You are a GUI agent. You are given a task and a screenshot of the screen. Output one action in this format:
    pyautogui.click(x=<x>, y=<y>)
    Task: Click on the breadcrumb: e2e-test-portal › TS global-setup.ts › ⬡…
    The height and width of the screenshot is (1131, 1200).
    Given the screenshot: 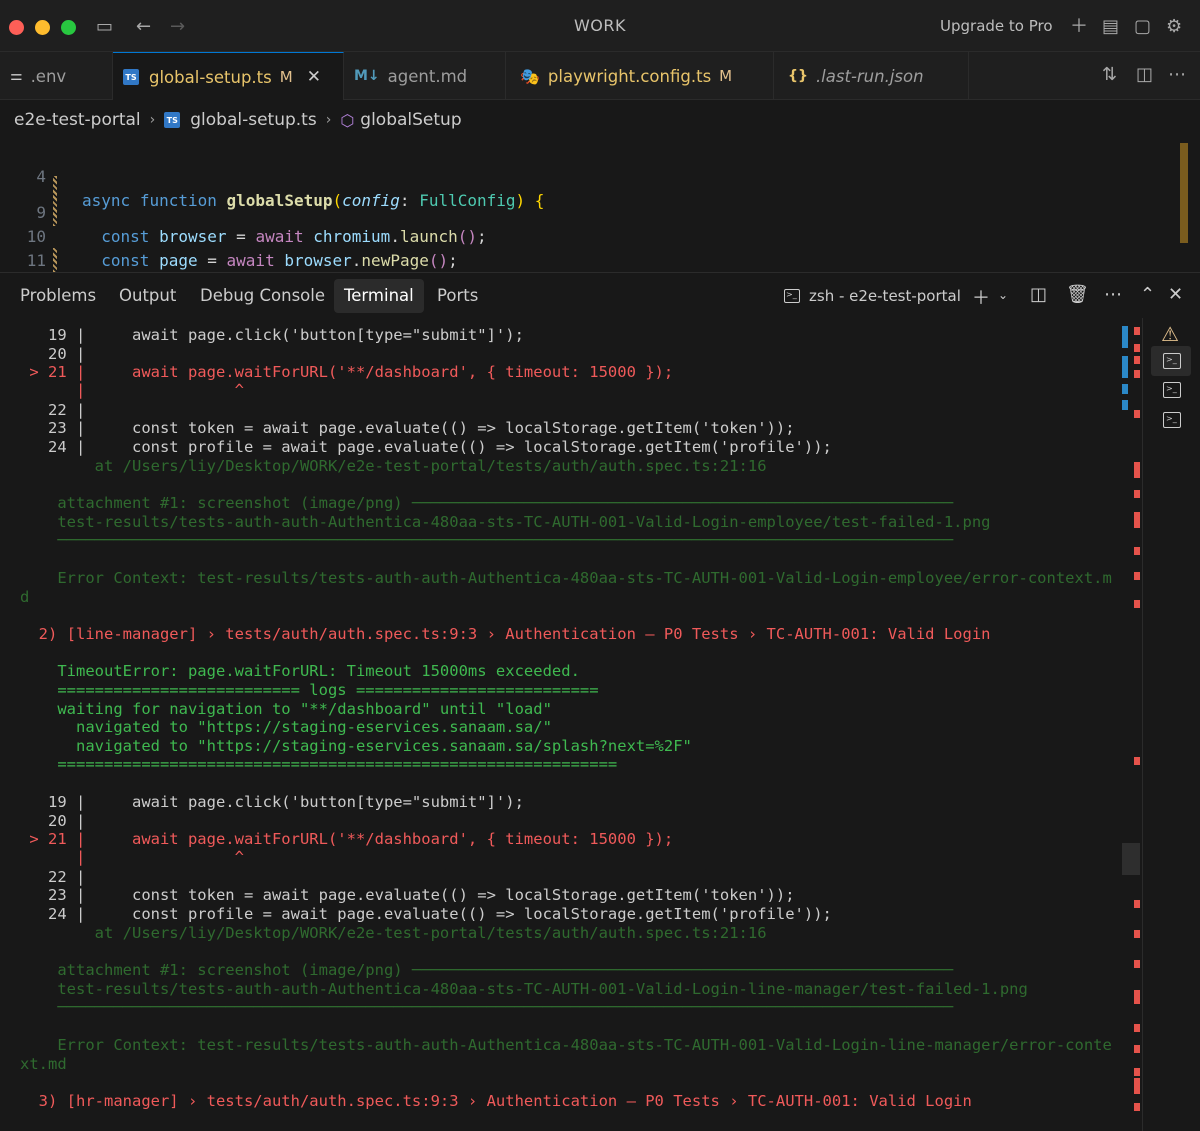 What is the action you would take?
    pyautogui.click(x=600, y=120)
    